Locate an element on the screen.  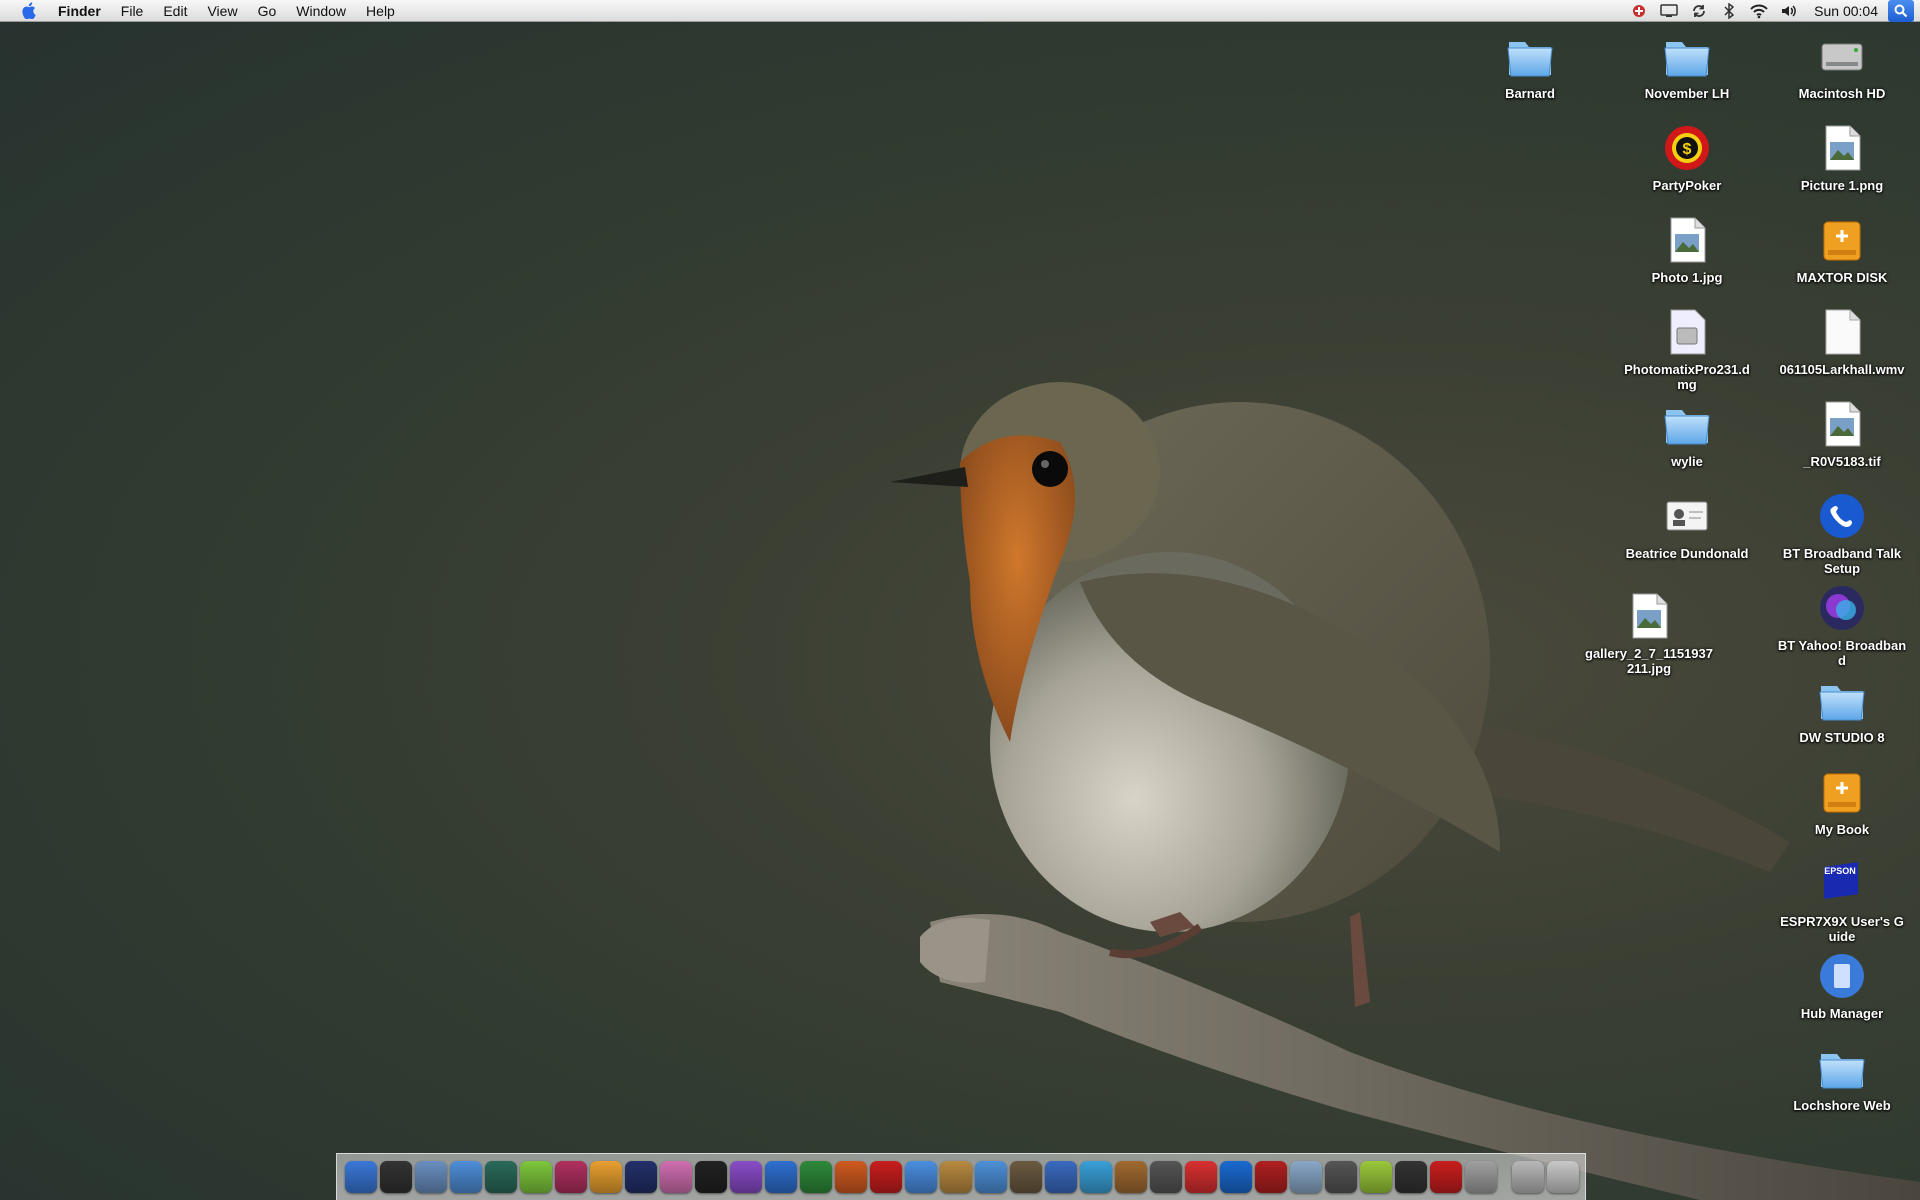
menu-go: Go is located at coordinates (267, 11).